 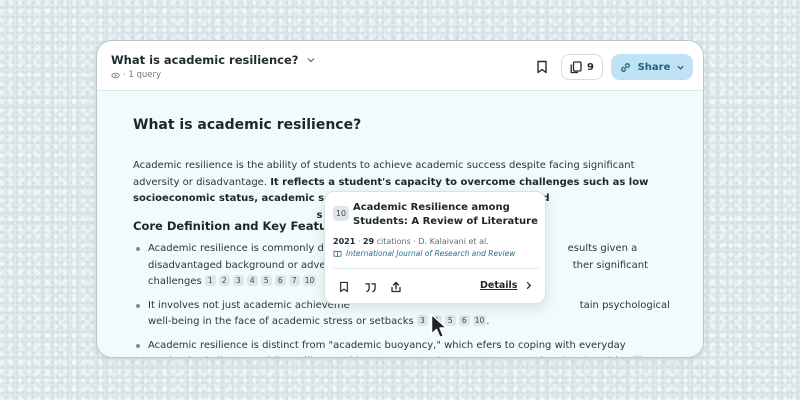 What do you see at coordinates (115, 75) in the screenshot?
I see `eye-icon` at bounding box center [115, 75].